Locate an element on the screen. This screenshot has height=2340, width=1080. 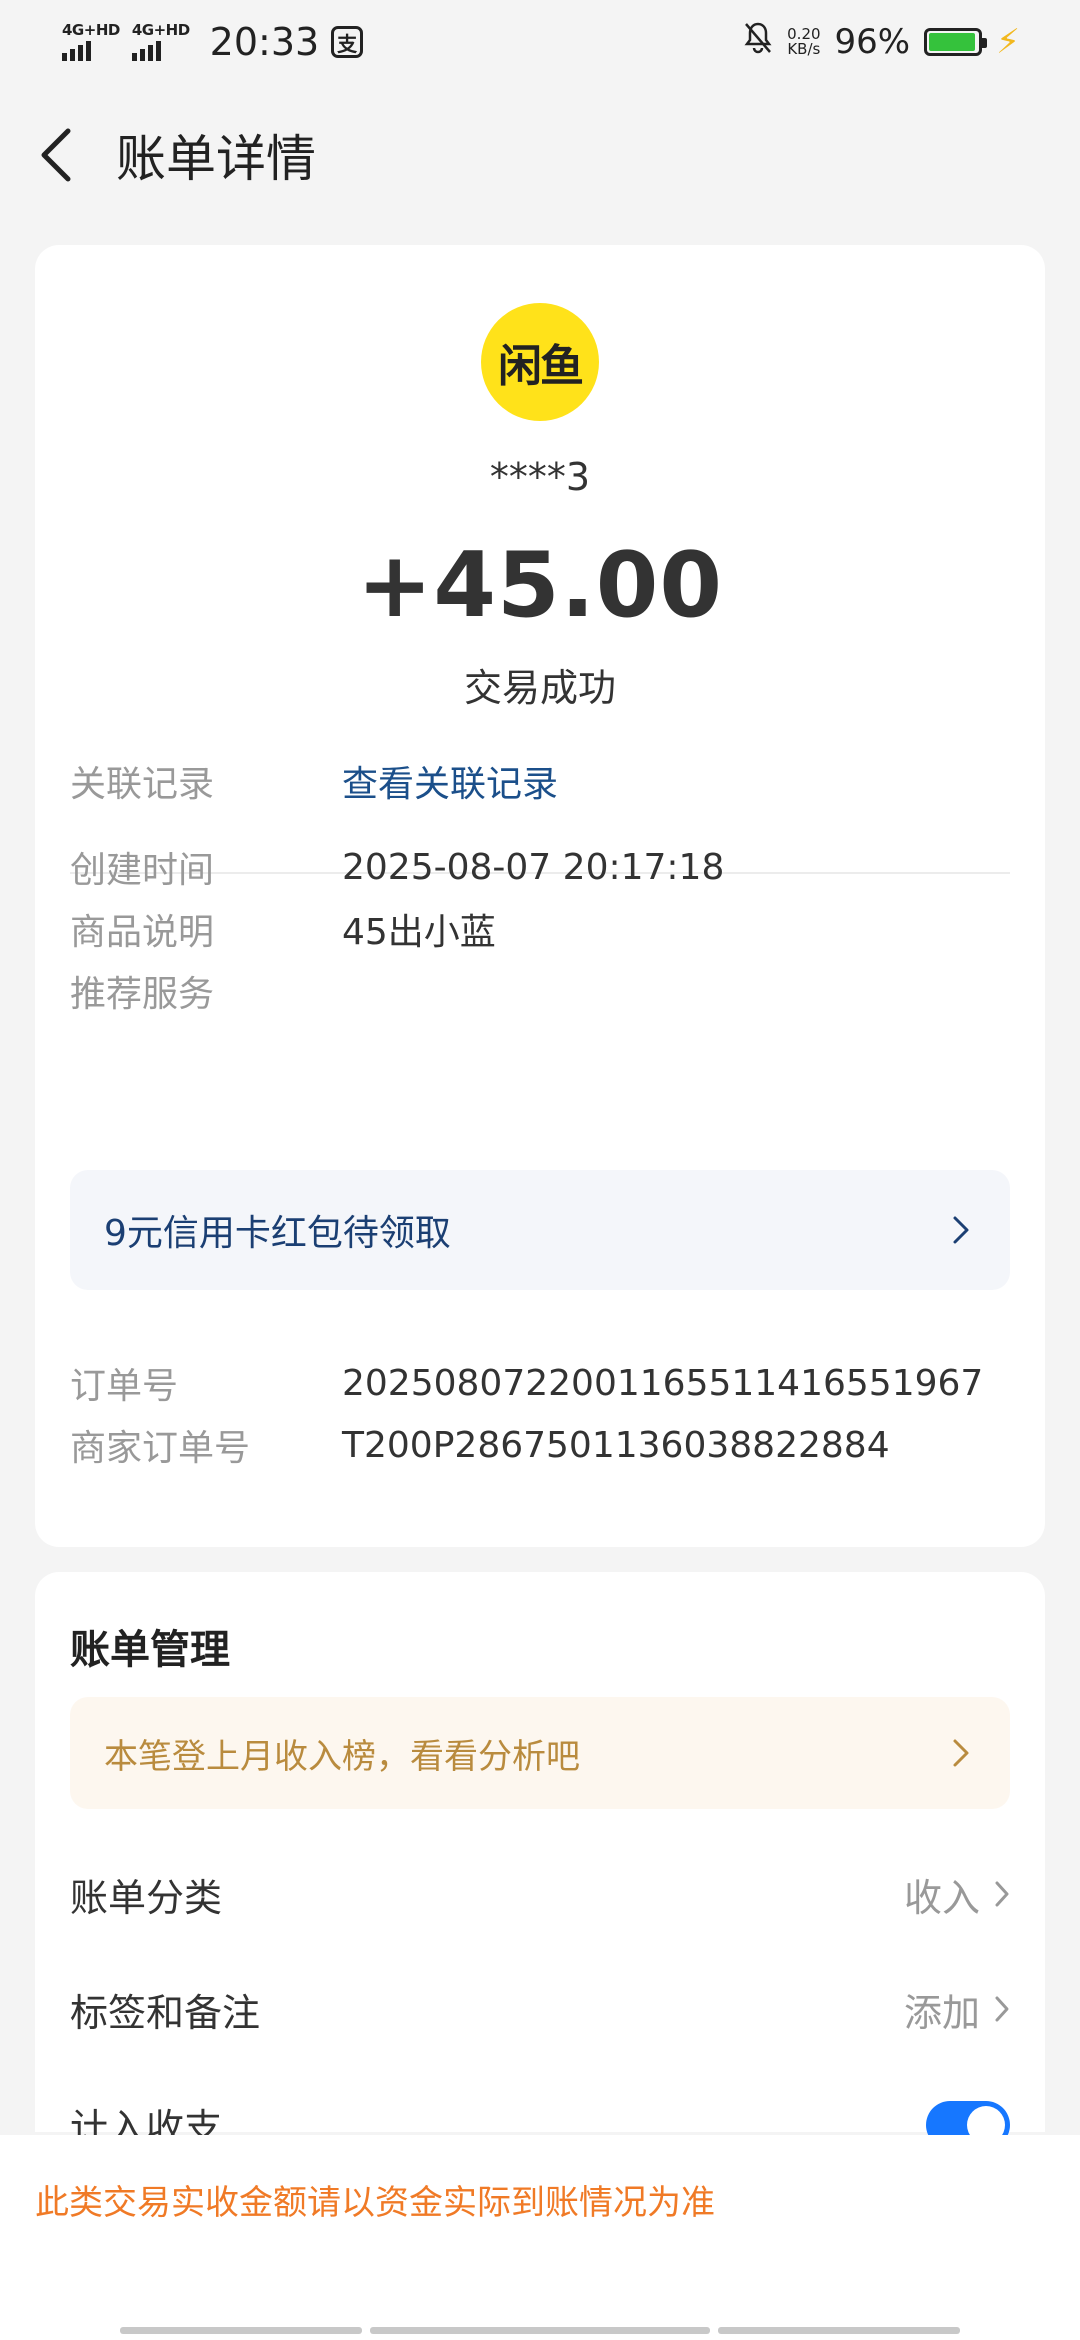
network-speed: 0.20 KB/s is located at coordinates (803, 42).